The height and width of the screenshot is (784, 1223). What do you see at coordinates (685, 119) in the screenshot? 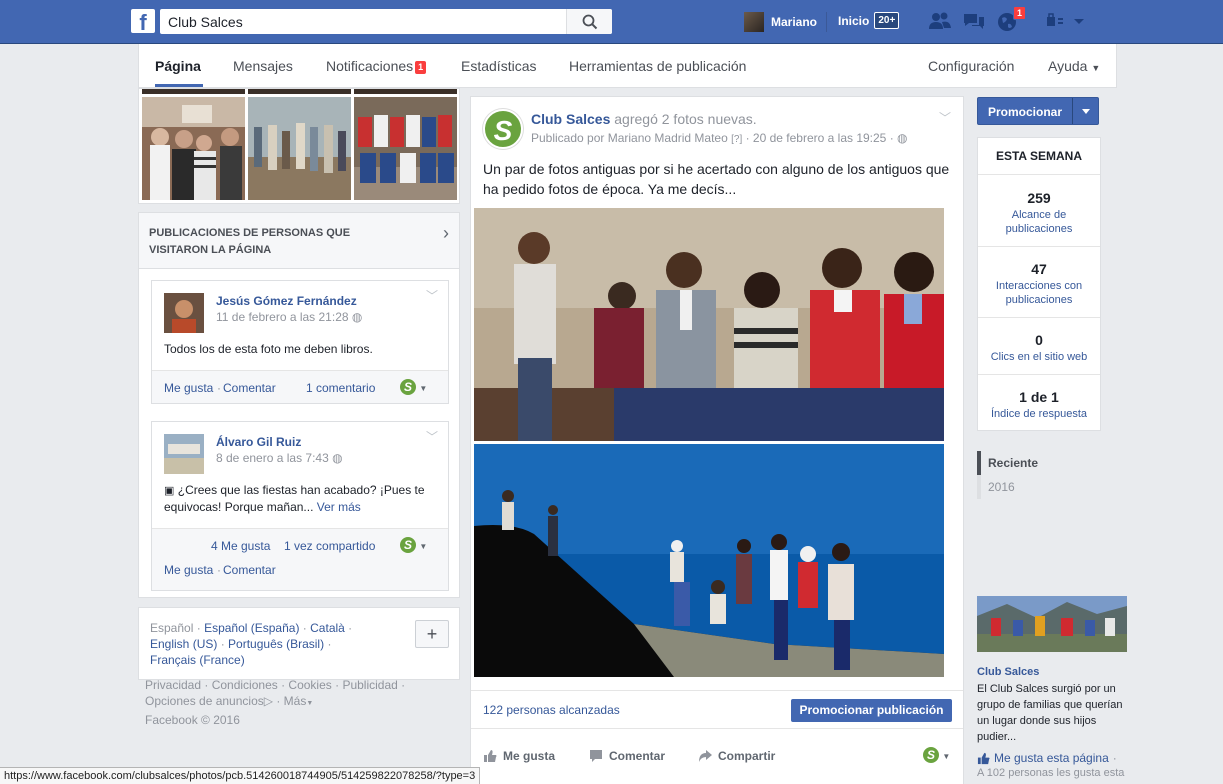
I see `post-action: agregó 2 fotos nuevas.` at bounding box center [685, 119].